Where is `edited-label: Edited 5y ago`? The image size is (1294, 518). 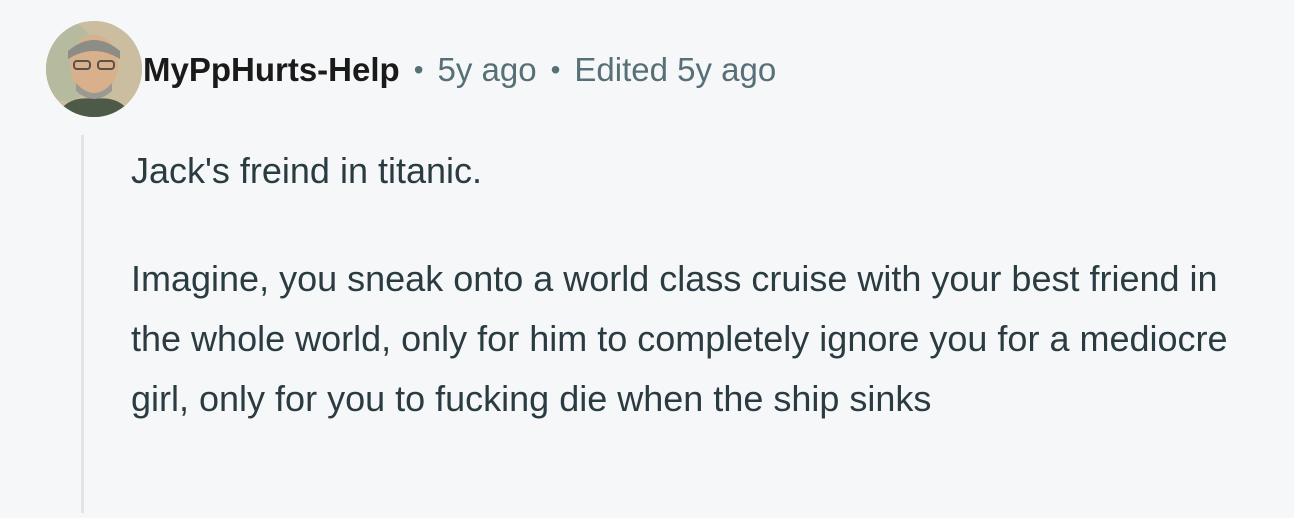 edited-label: Edited 5y ago is located at coordinates (675, 69).